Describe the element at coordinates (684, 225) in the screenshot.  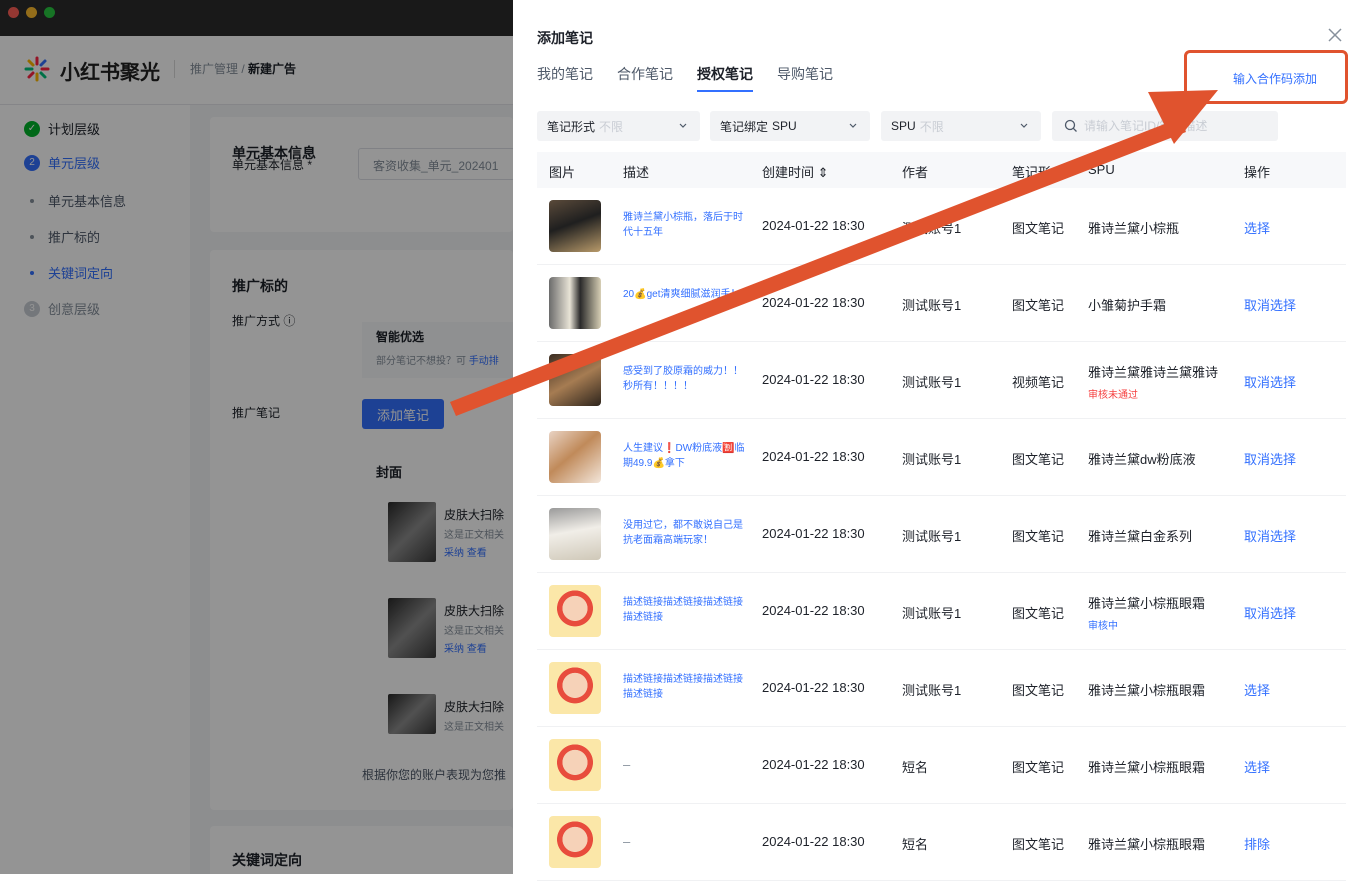
I see `note-description: 雅诗兰黛小棕瓶，落后于时代十五年` at that location.